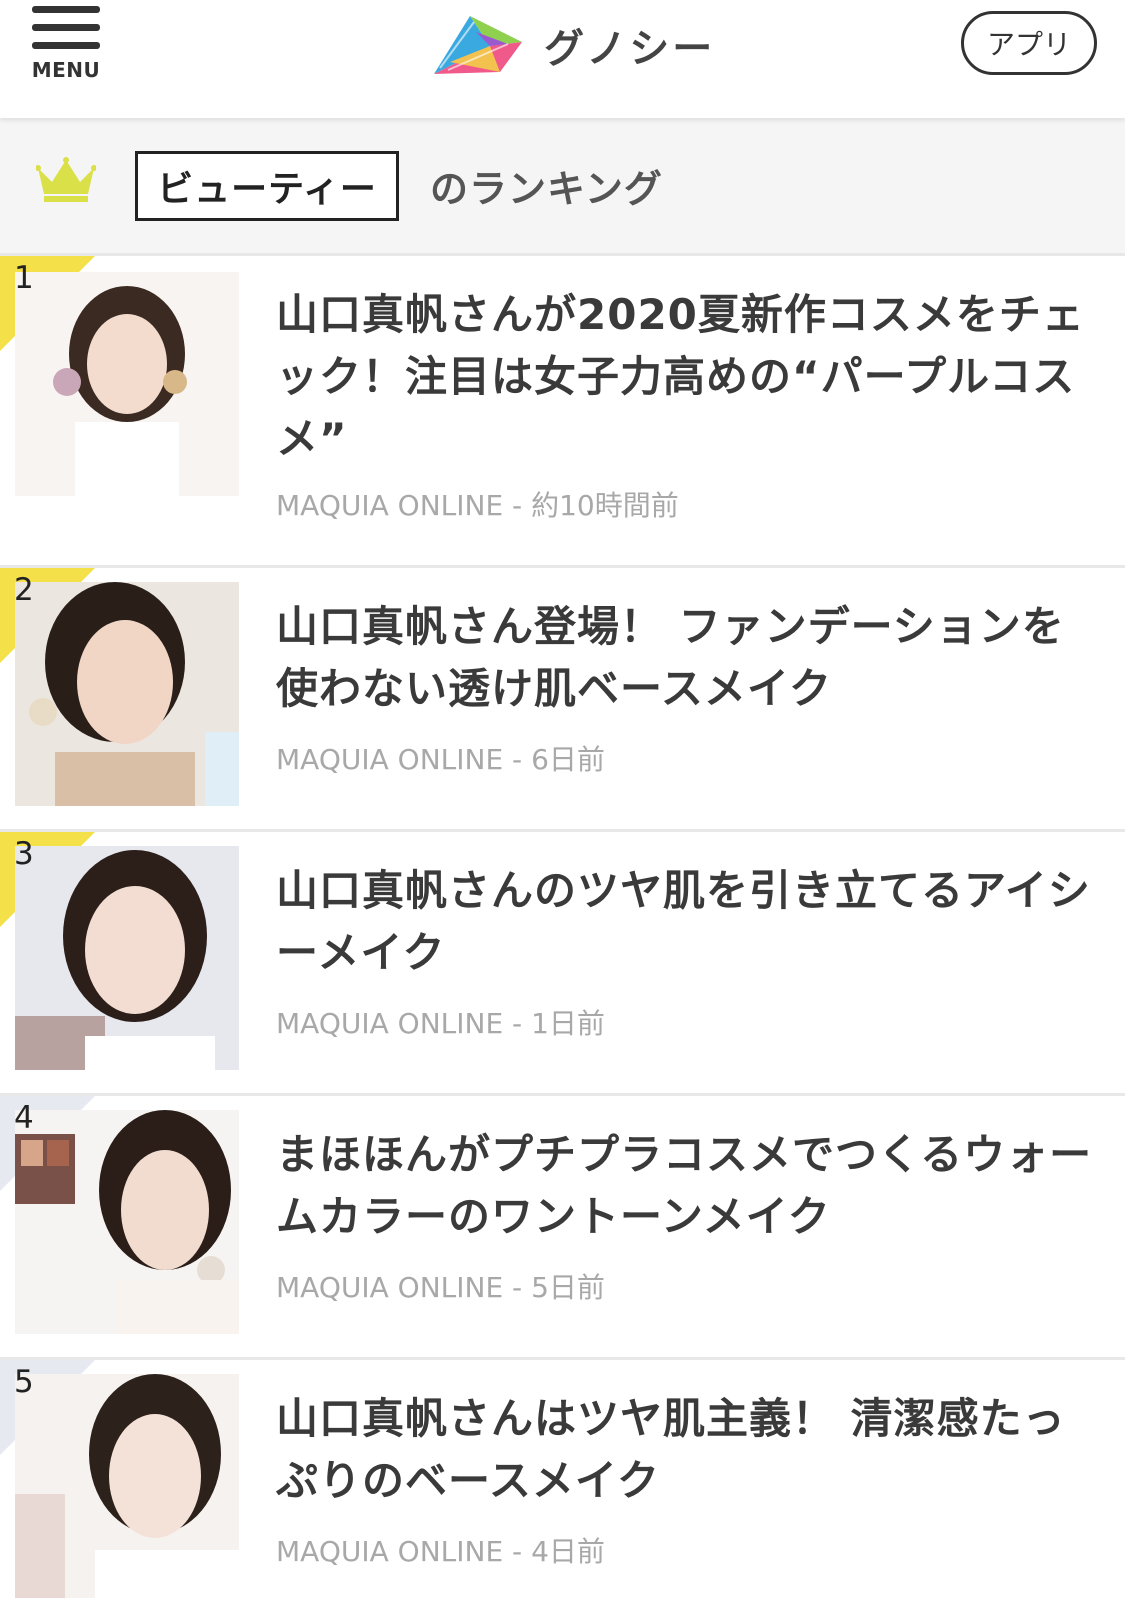 Image resolution: width=1125 pixels, height=1617 pixels. I want to click on rank-number: 3, so click(24, 854).